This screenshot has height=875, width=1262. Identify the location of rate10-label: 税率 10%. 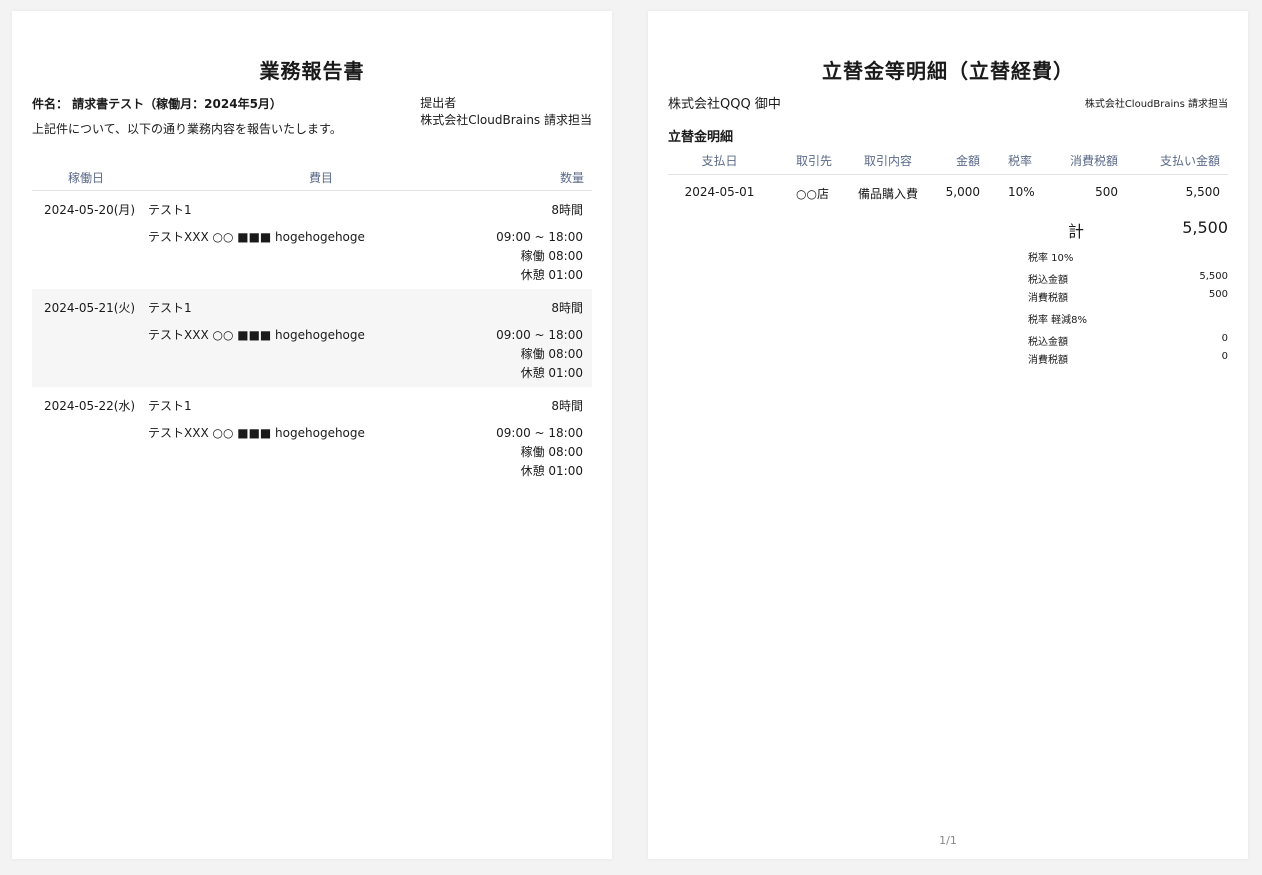
(1051, 258).